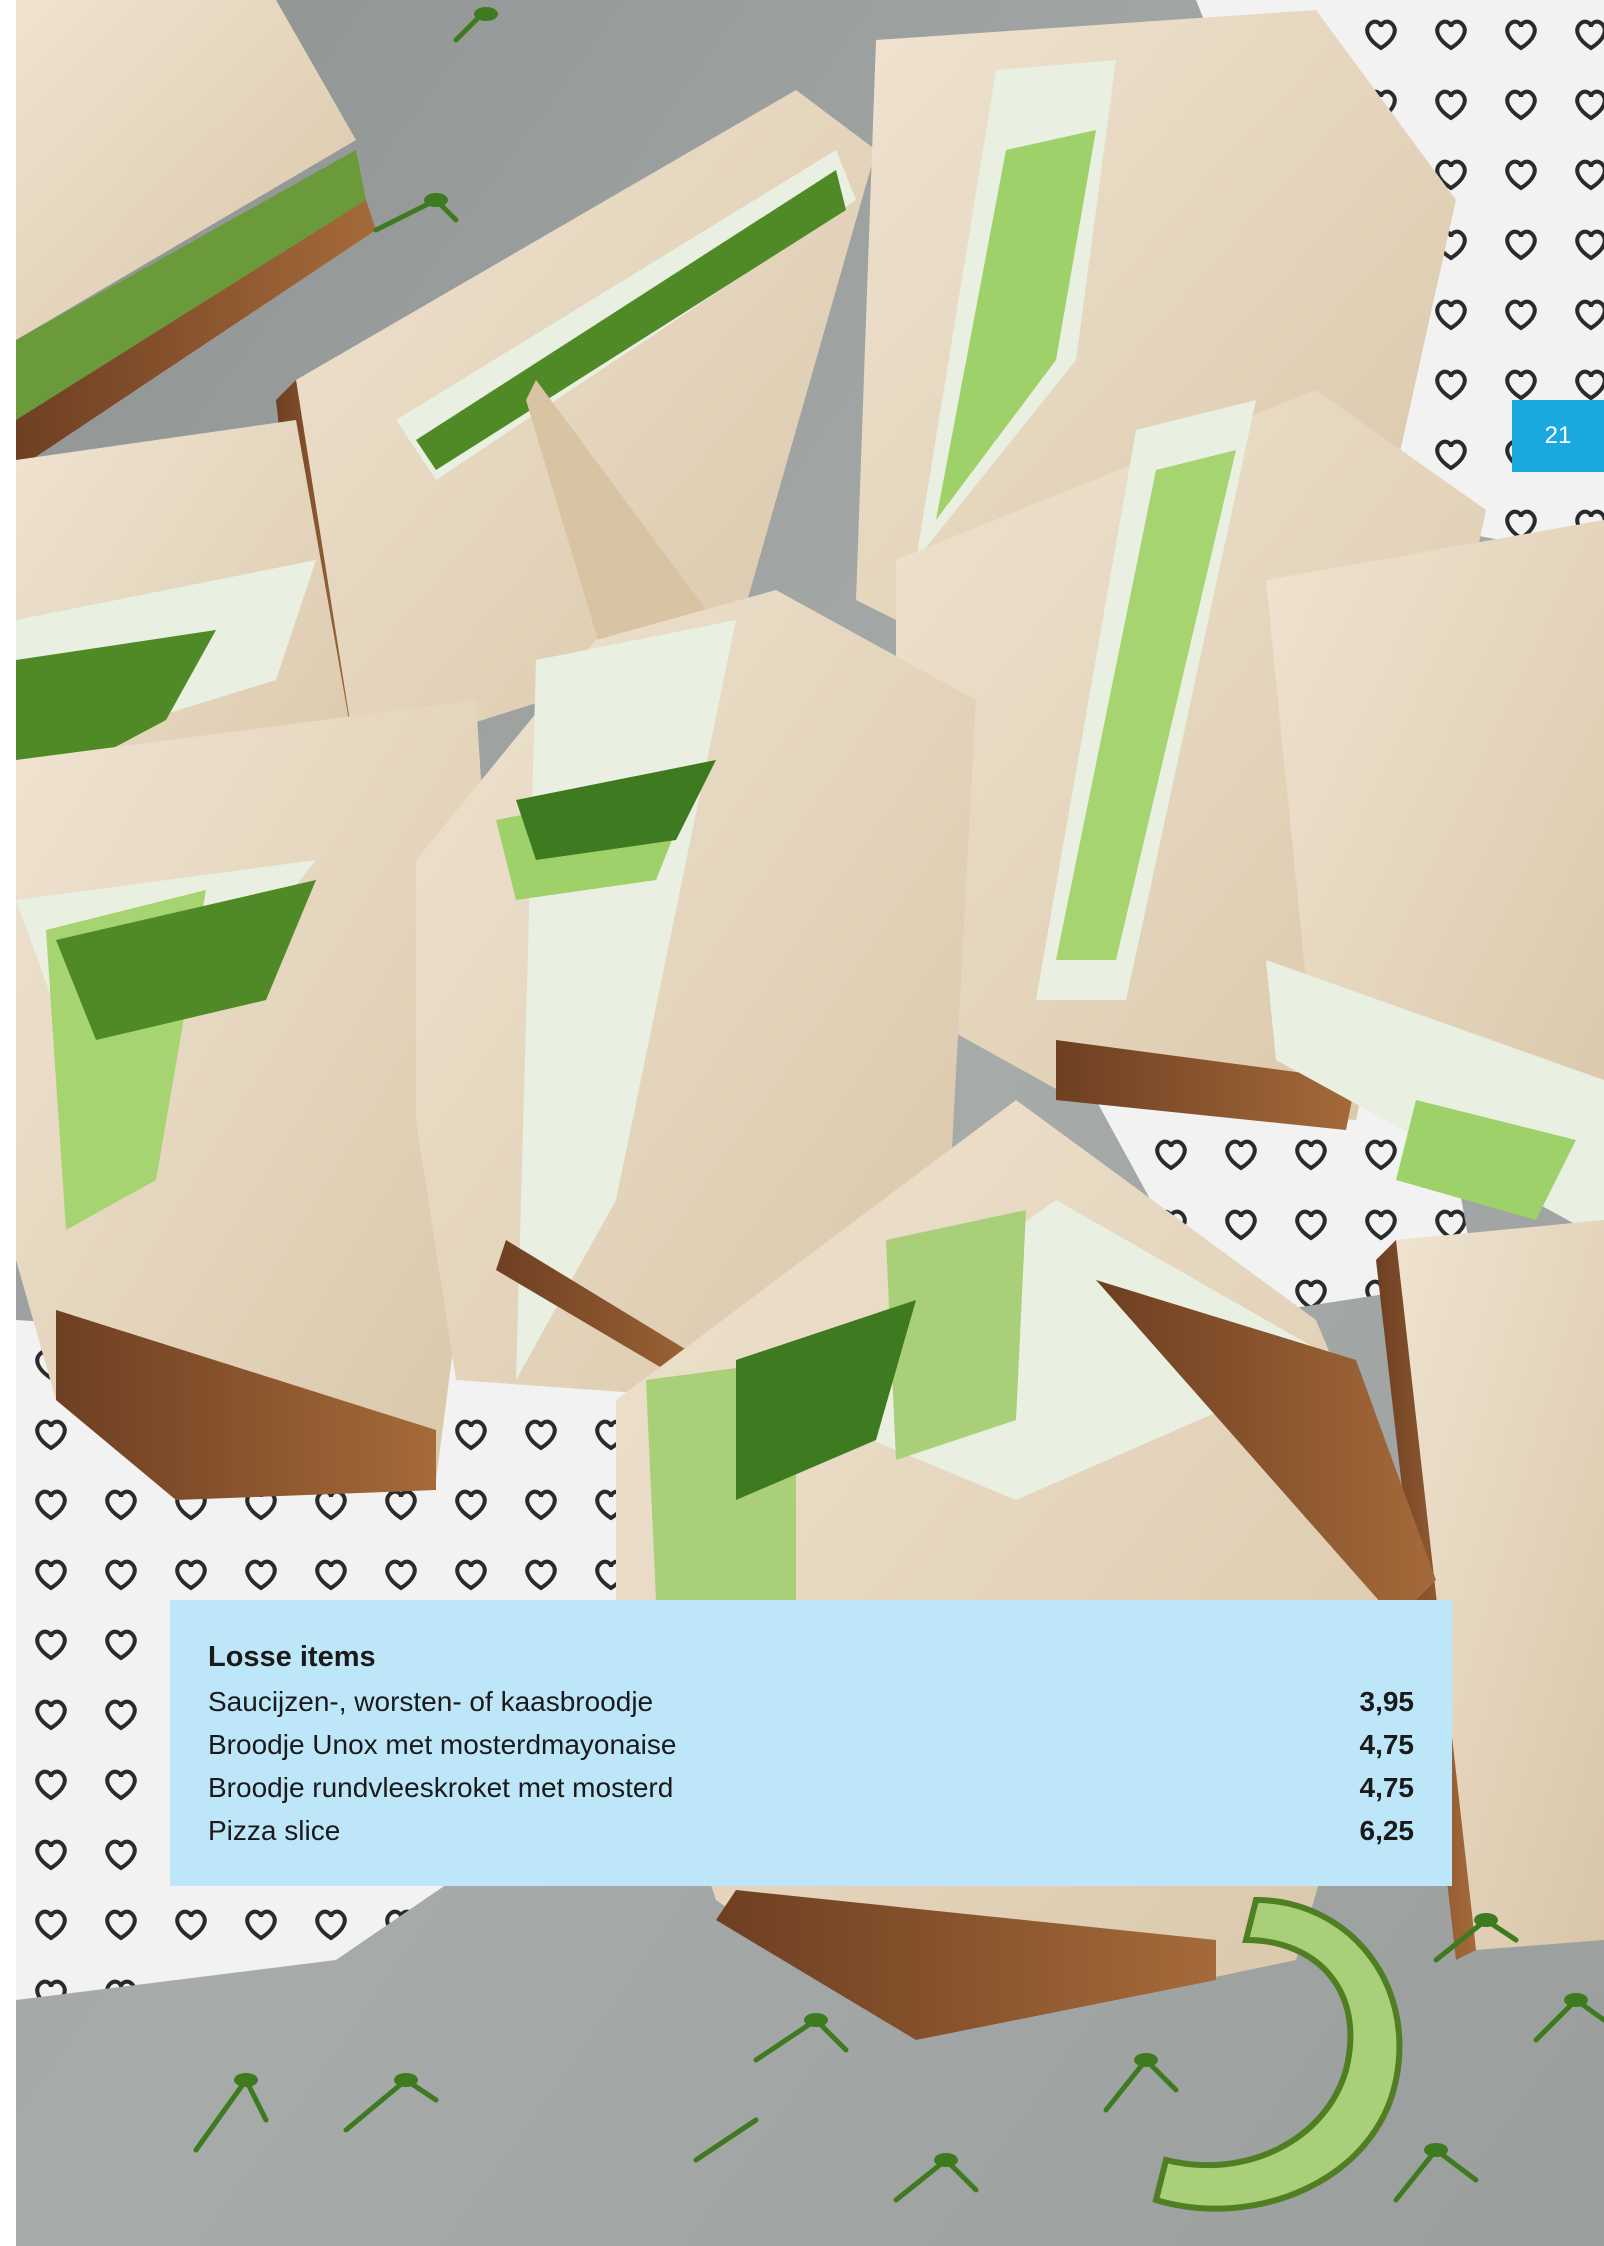  I want to click on item-name: Broodje Unox met mosterdmayonaise, so click(442, 1744).